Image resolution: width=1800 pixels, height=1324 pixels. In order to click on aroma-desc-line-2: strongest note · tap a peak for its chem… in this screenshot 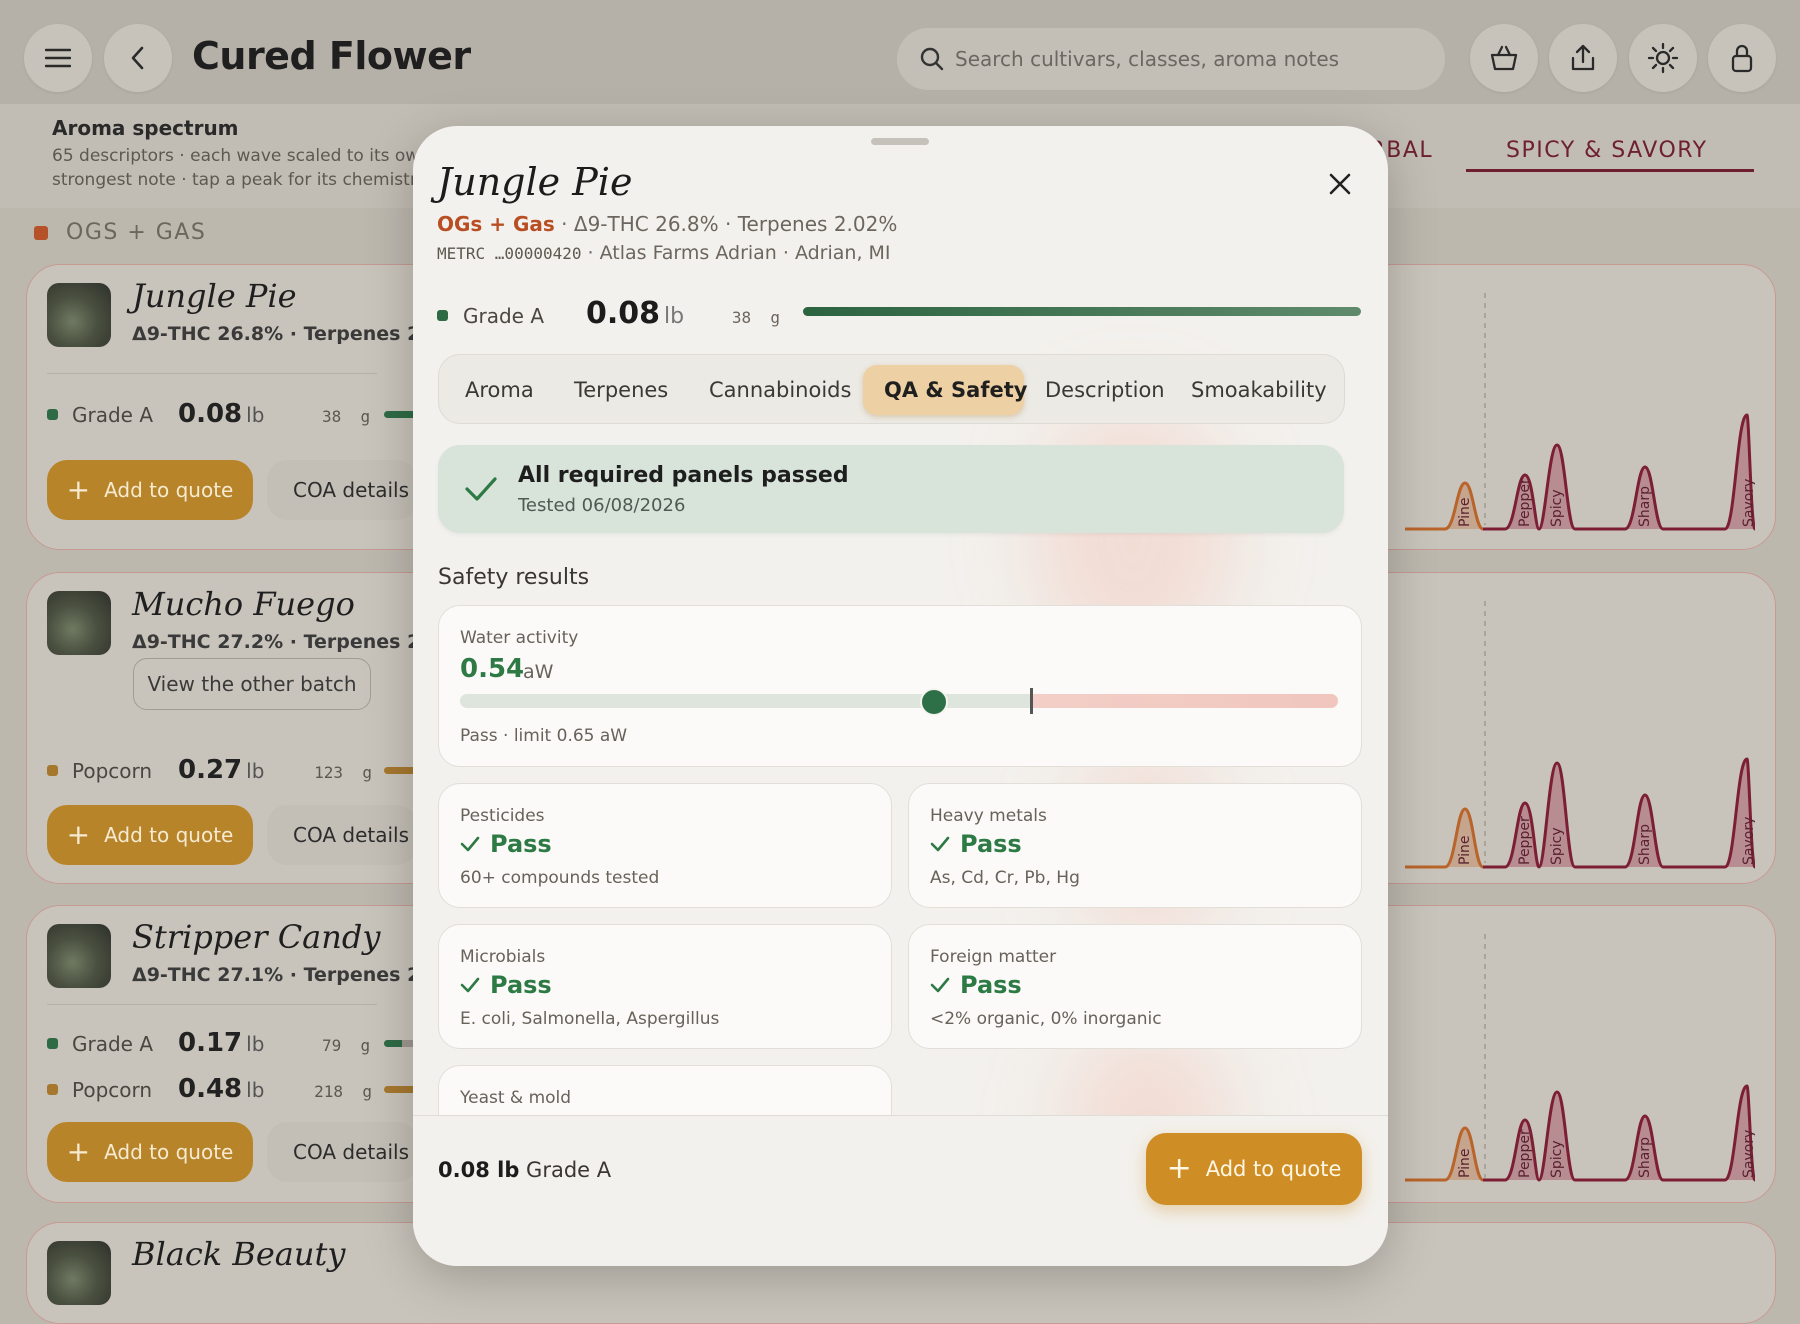, I will do `click(237, 180)`.